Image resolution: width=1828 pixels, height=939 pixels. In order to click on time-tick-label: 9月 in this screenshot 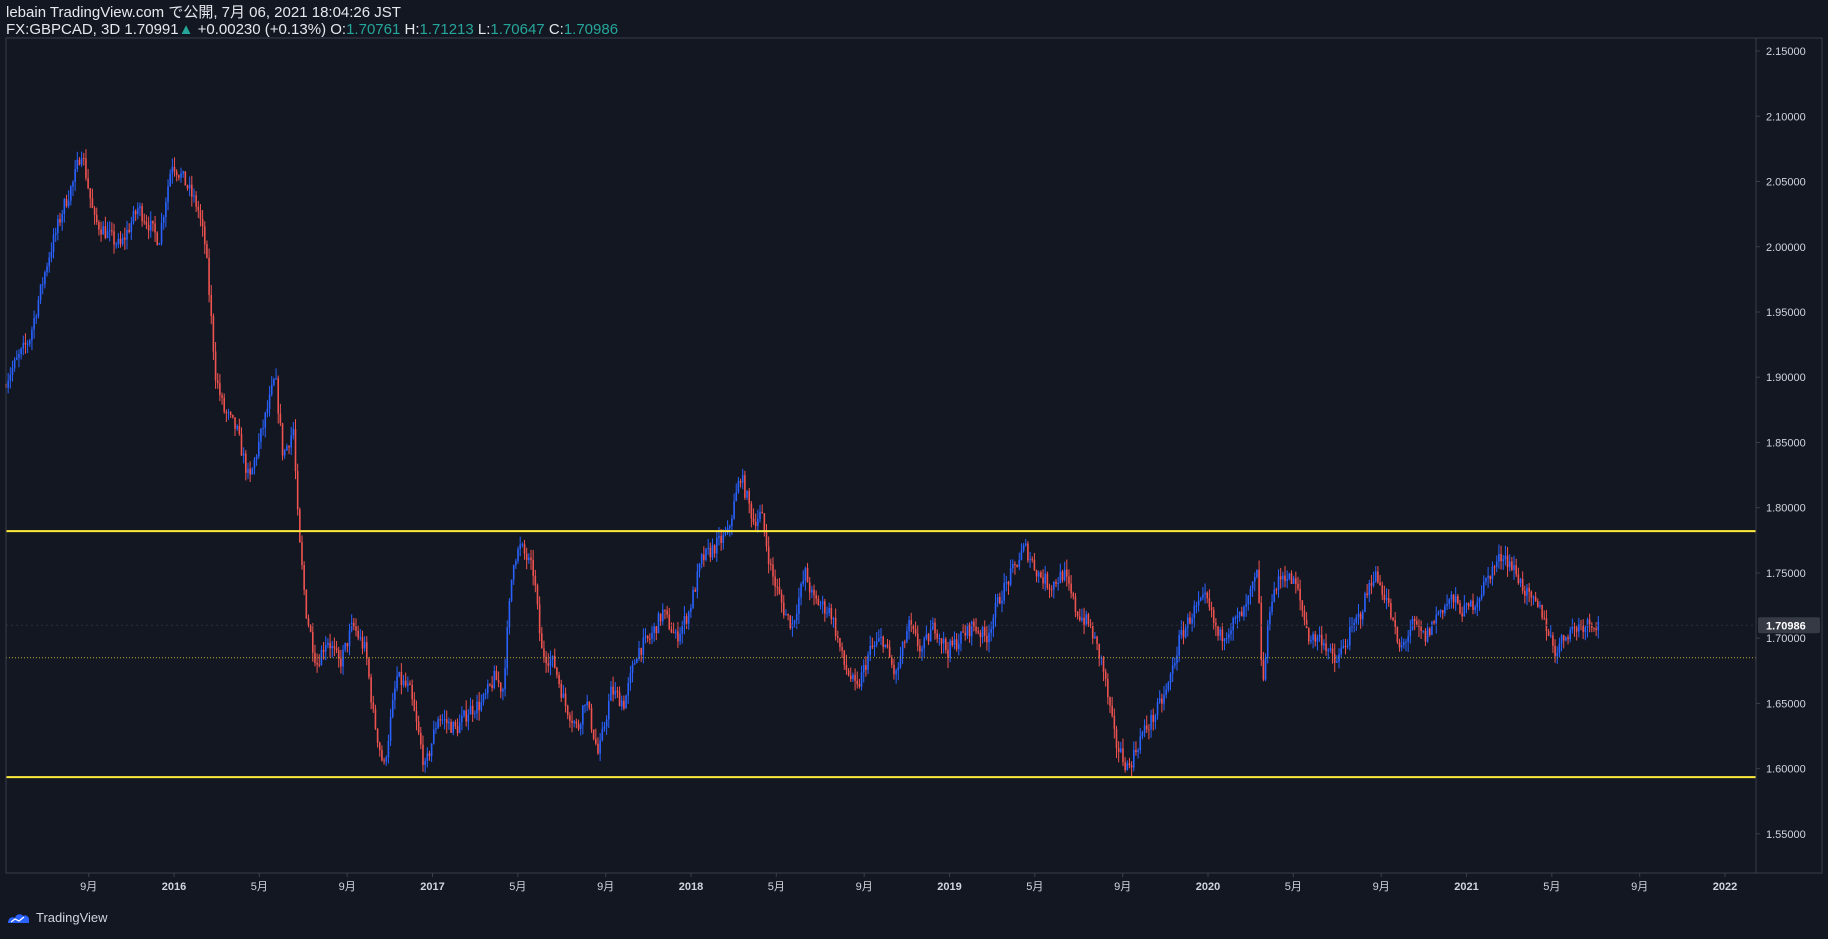, I will do `click(347, 887)`.